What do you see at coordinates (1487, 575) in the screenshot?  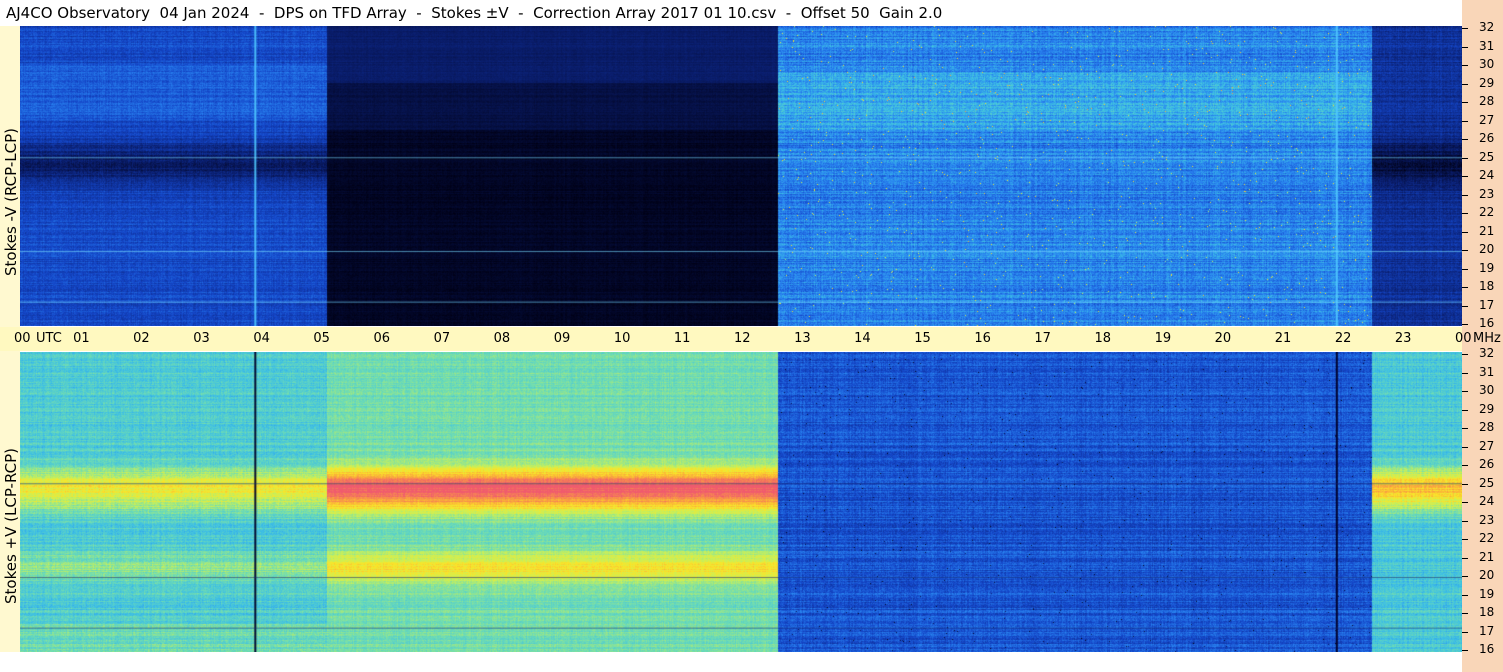 I see `frequency-tick-label: 20` at bounding box center [1487, 575].